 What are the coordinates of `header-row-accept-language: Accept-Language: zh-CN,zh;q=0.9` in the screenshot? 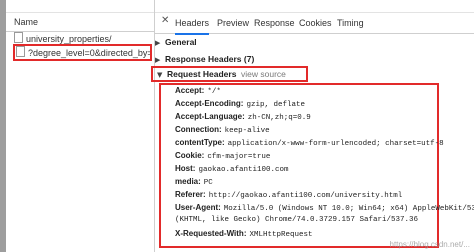 It's located at (243, 117).